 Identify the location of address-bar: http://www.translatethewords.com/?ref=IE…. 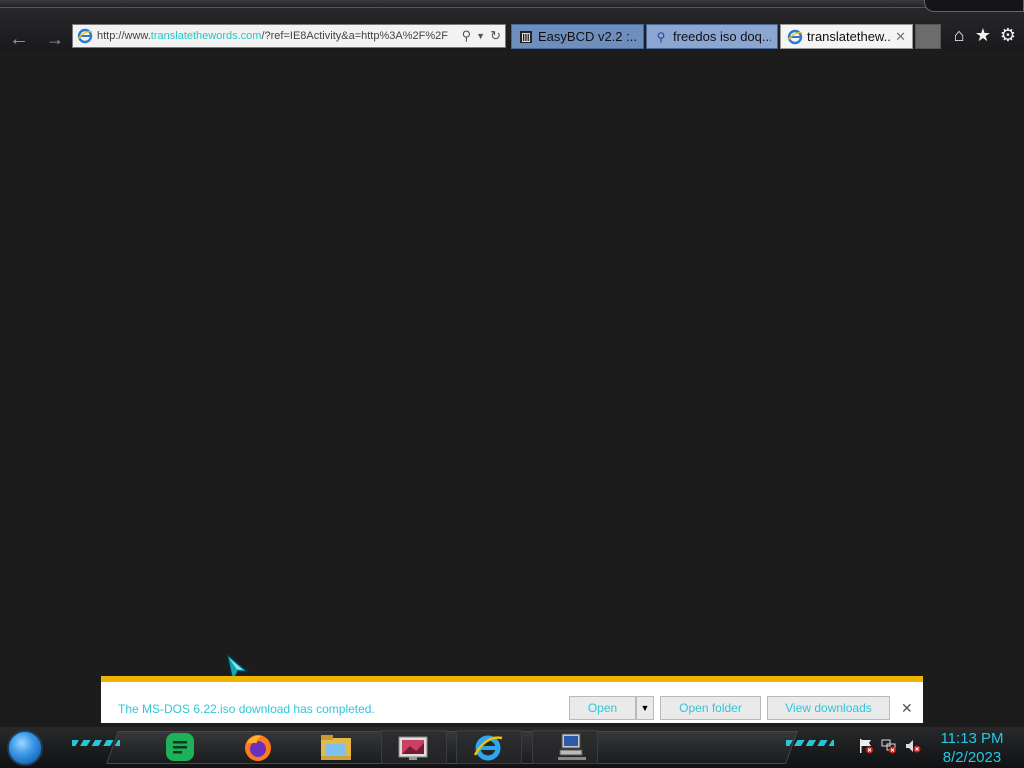
(289, 36).